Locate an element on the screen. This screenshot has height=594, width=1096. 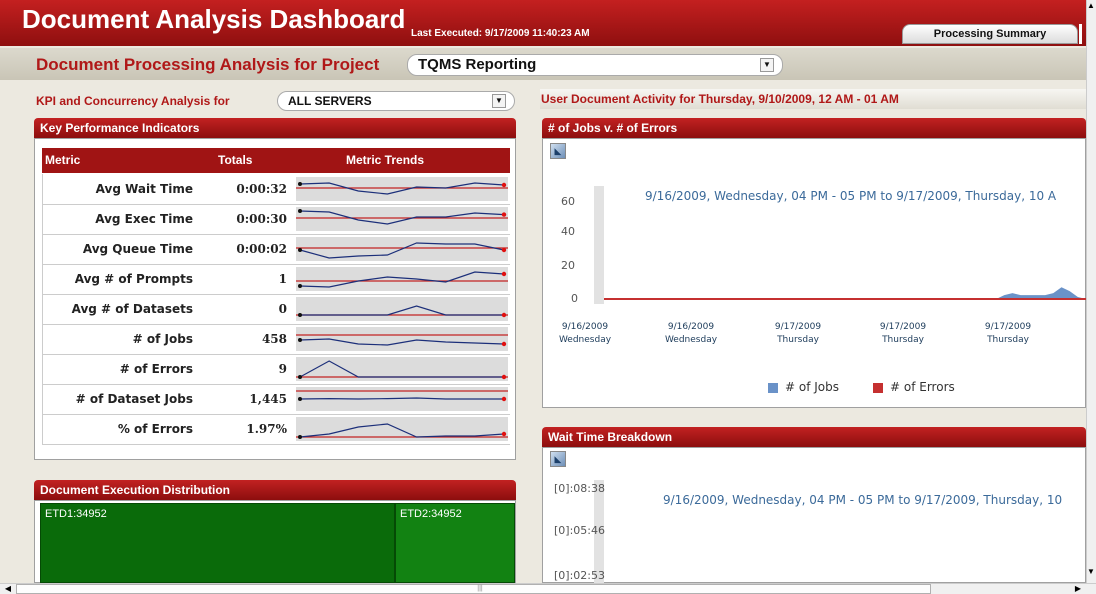
wait-chart-panel is located at coordinates (814, 515).